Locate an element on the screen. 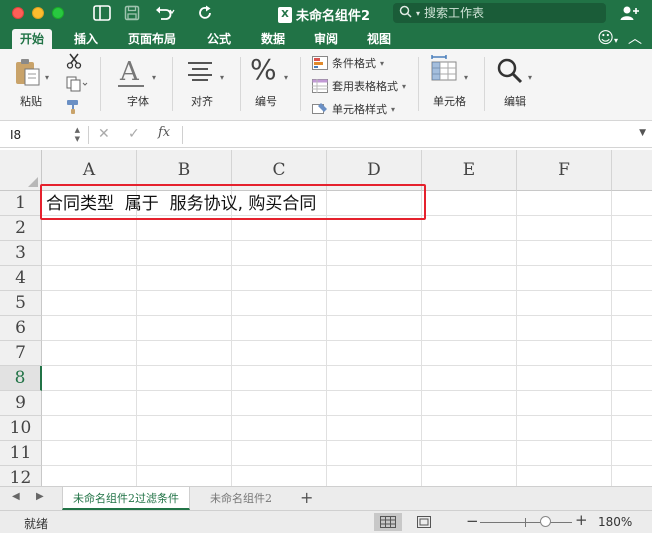 Image resolution: width=652 pixels, height=533 pixels. zoom-slider-thumb is located at coordinates (545, 521).